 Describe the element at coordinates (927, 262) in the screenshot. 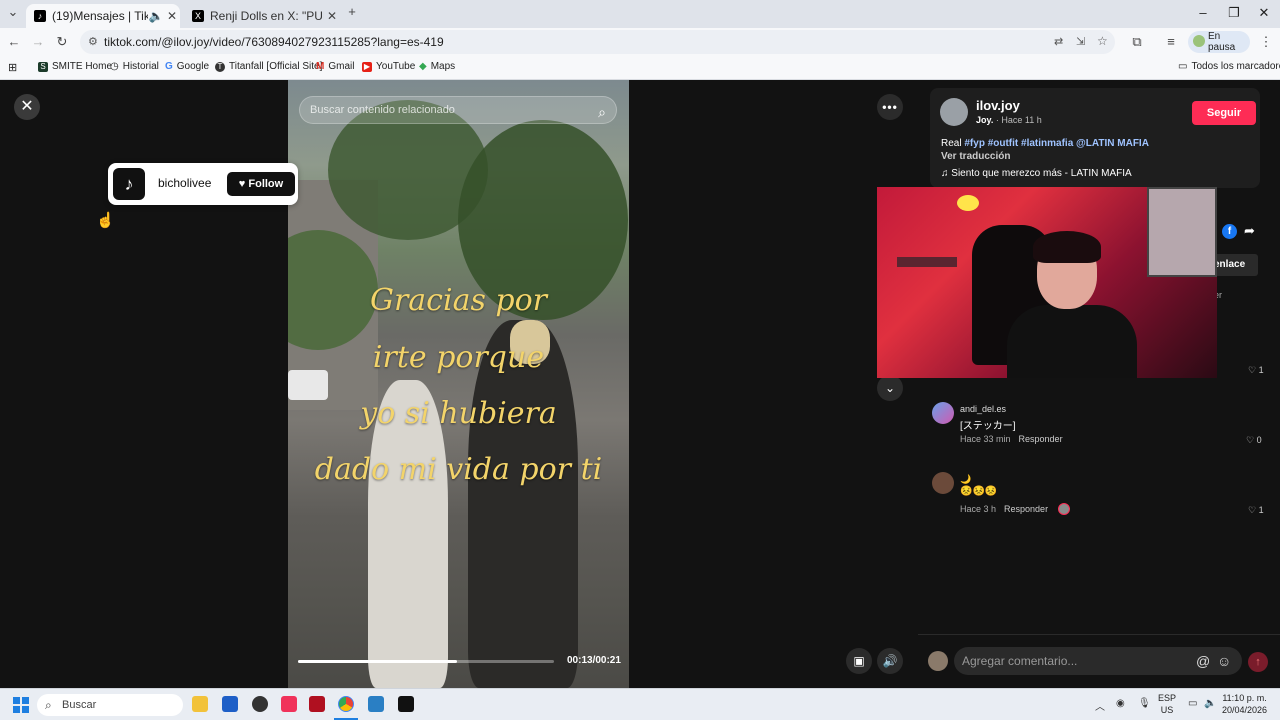

I see `shelf-image` at that location.